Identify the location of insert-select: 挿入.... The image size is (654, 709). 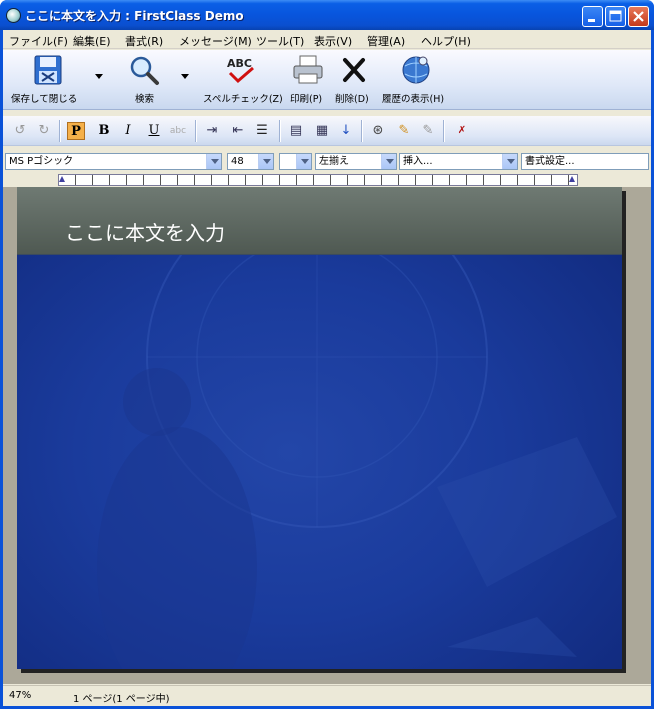
(458, 161).